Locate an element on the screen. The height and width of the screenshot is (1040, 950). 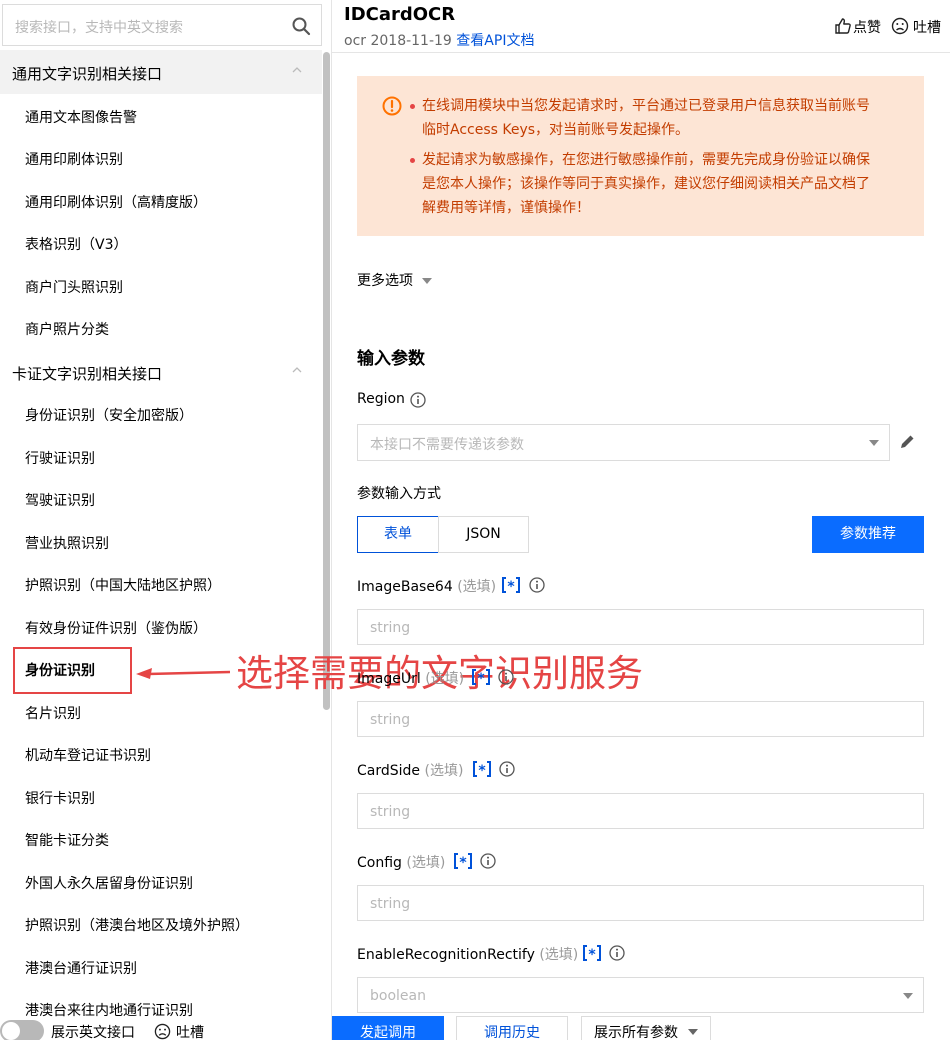
show-all-params-select: 展示所有参数 is located at coordinates (646, 1028).